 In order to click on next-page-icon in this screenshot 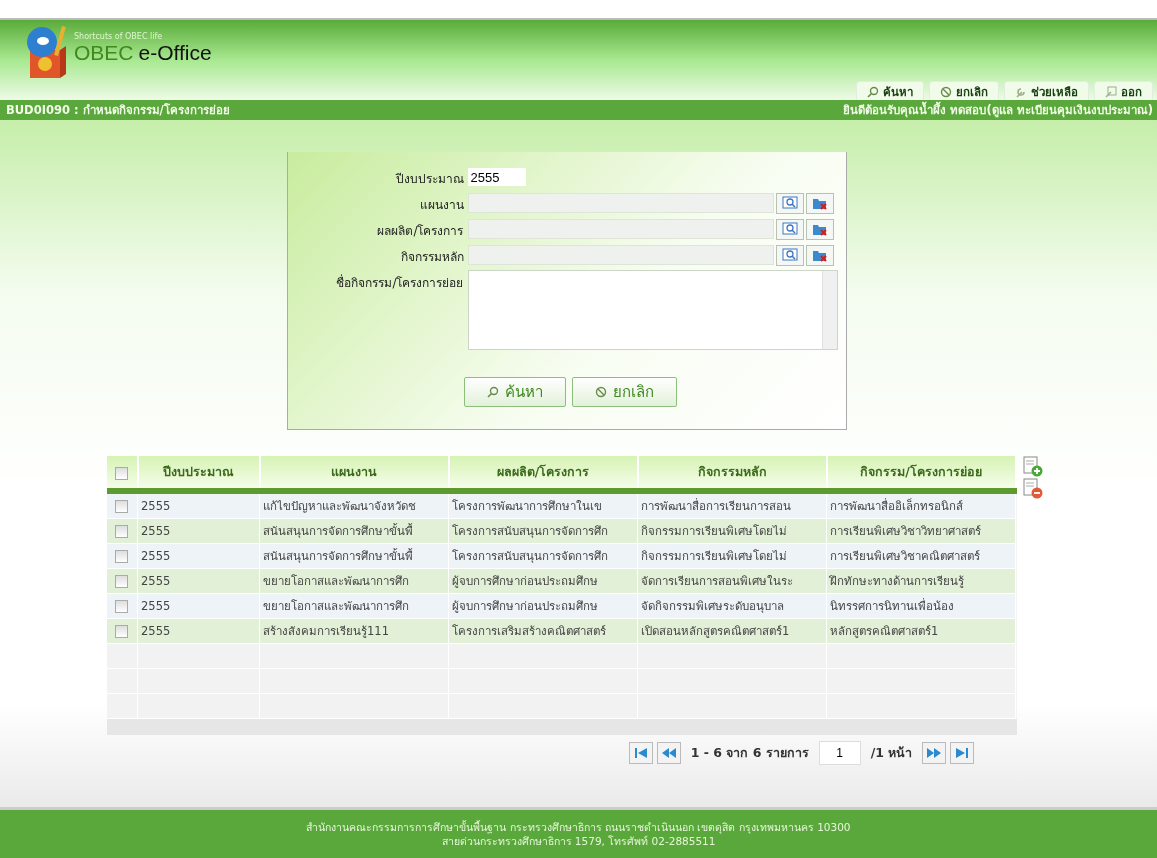, I will do `click(934, 753)`.